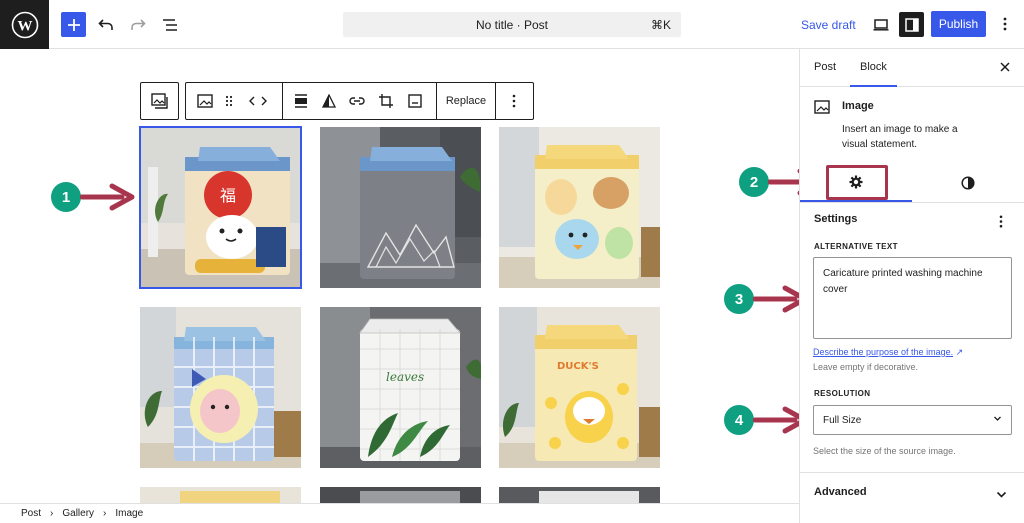 This screenshot has width=1024, height=523. What do you see at coordinates (958, 24) in the screenshot?
I see `publish-button: Publish` at bounding box center [958, 24].